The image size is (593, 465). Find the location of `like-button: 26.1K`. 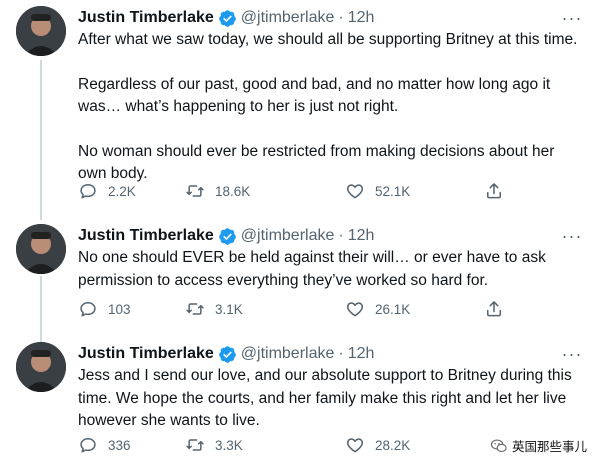

like-button: 26.1K is located at coordinates (377, 309).